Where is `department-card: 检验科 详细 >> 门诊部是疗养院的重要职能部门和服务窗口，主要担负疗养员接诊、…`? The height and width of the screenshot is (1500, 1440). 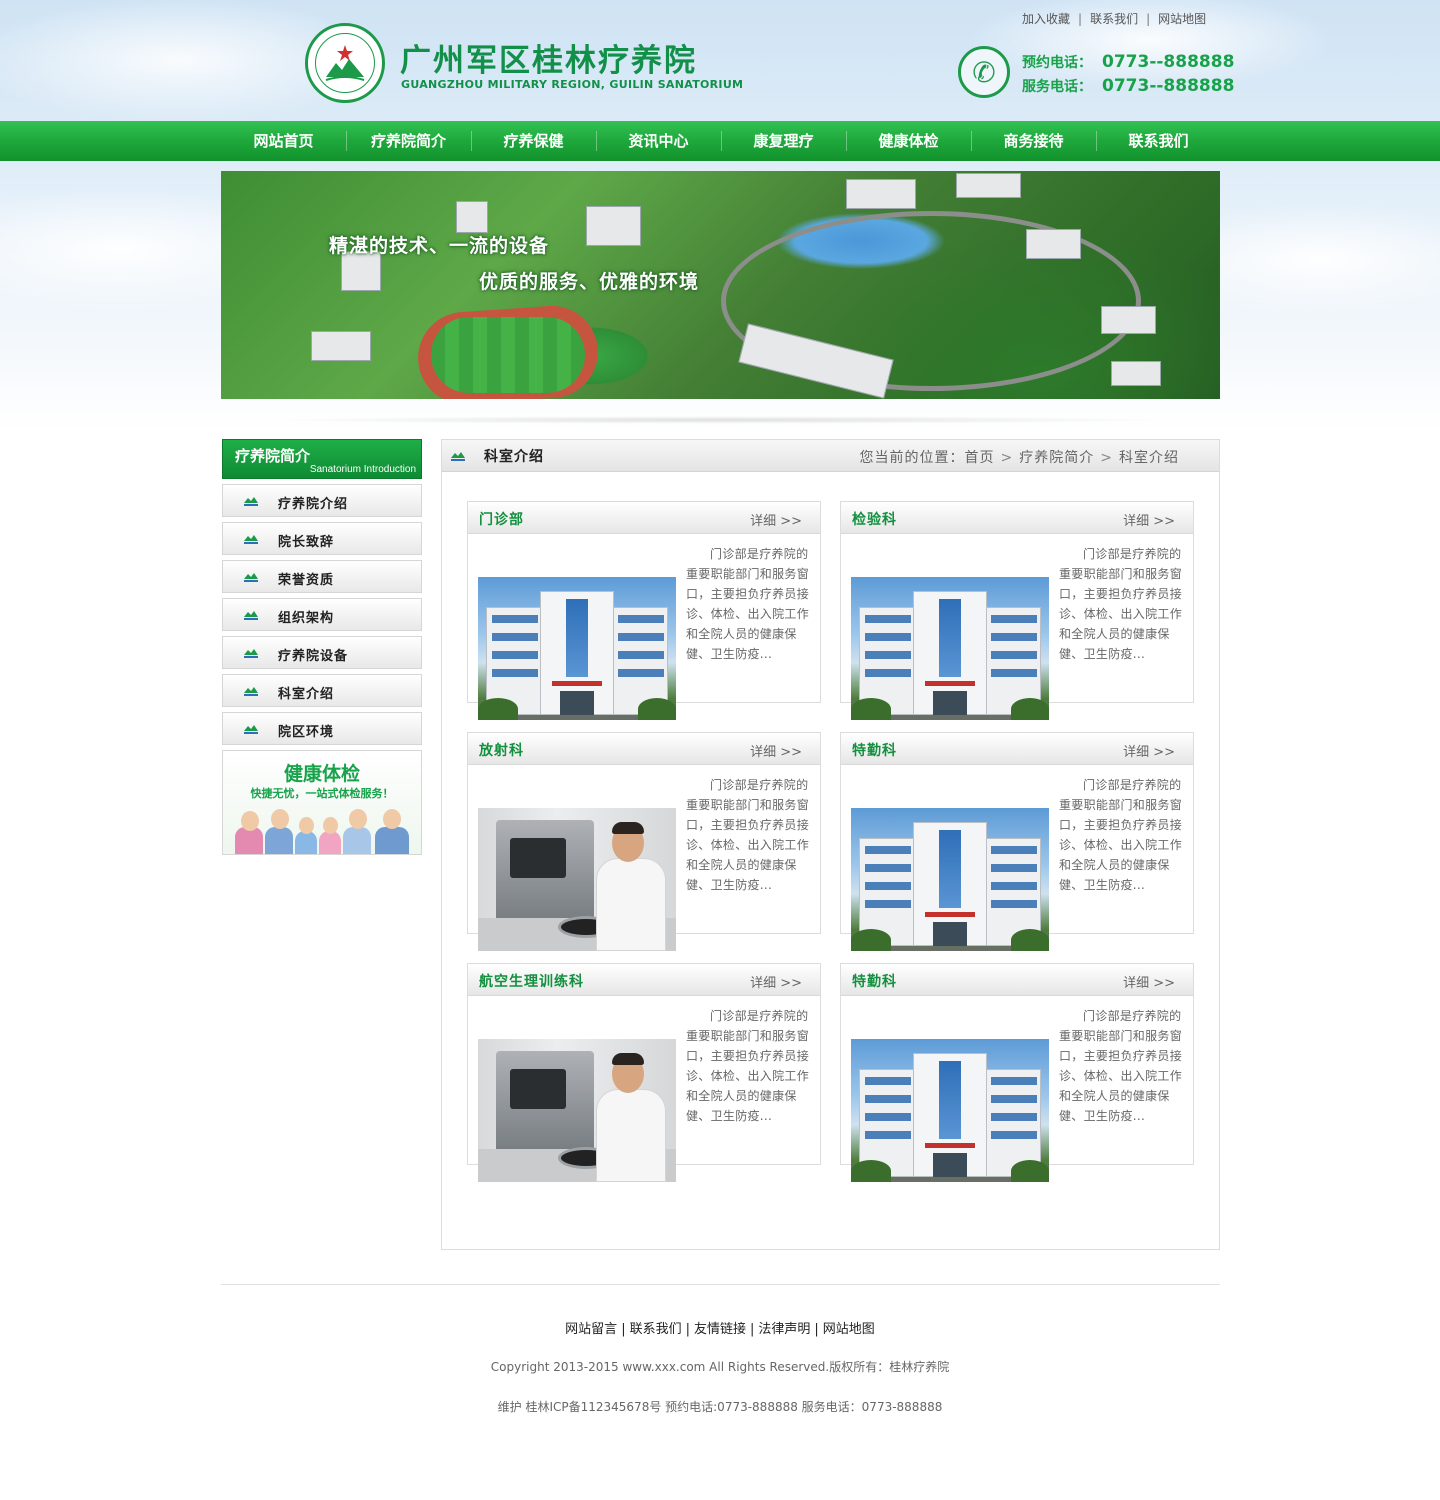
department-card: 检验科 详细 >> 门诊部是疗养院的重要职能部门和服务窗口，主要担负疗养员接诊、… is located at coordinates (1017, 610).